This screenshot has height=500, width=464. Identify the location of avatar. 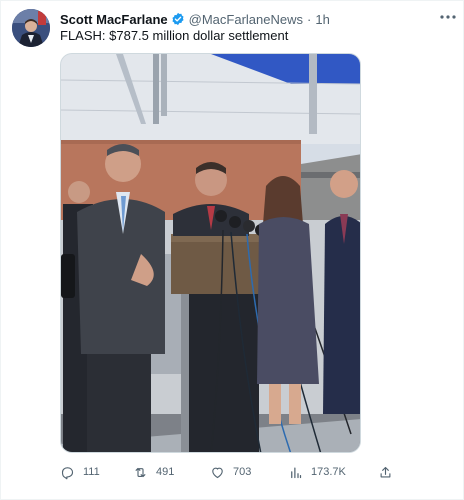
(31, 28).